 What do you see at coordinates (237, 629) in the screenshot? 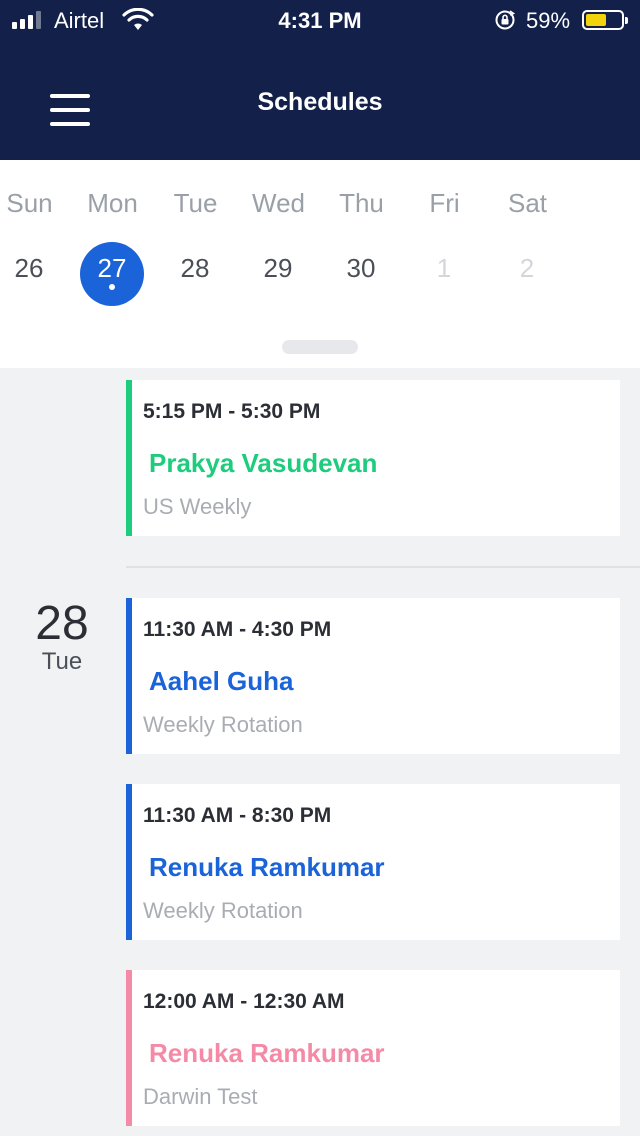
I see `shift-time: 11:30 AM - 4:30 PM` at bounding box center [237, 629].